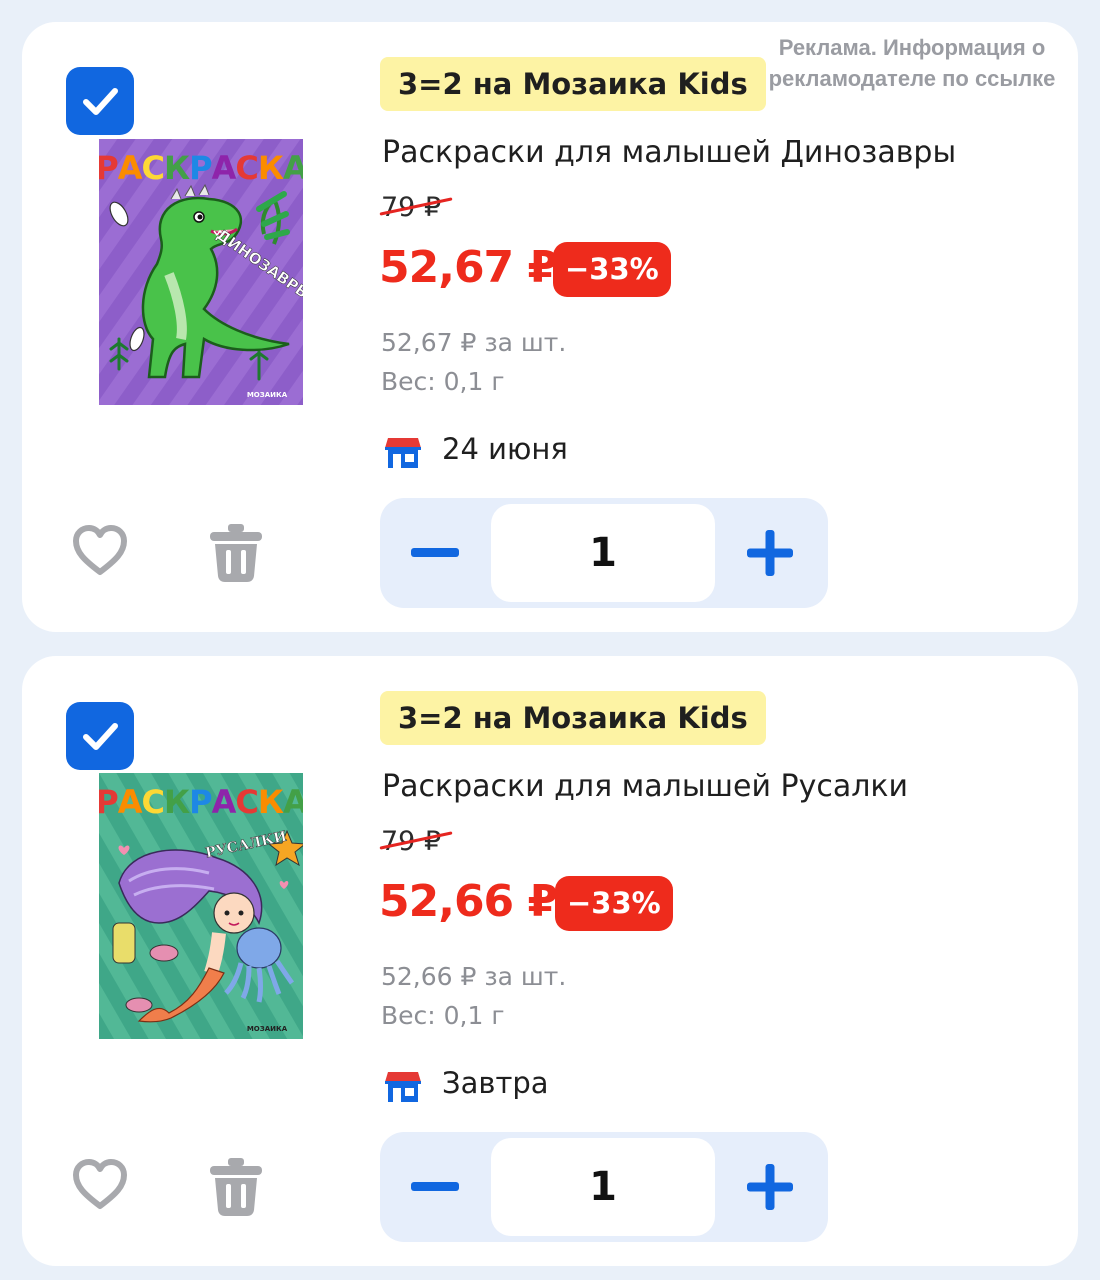 This screenshot has width=1100, height=1280. Describe the element at coordinates (505, 449) in the screenshot. I see `delivery-date: 24 июня` at that location.